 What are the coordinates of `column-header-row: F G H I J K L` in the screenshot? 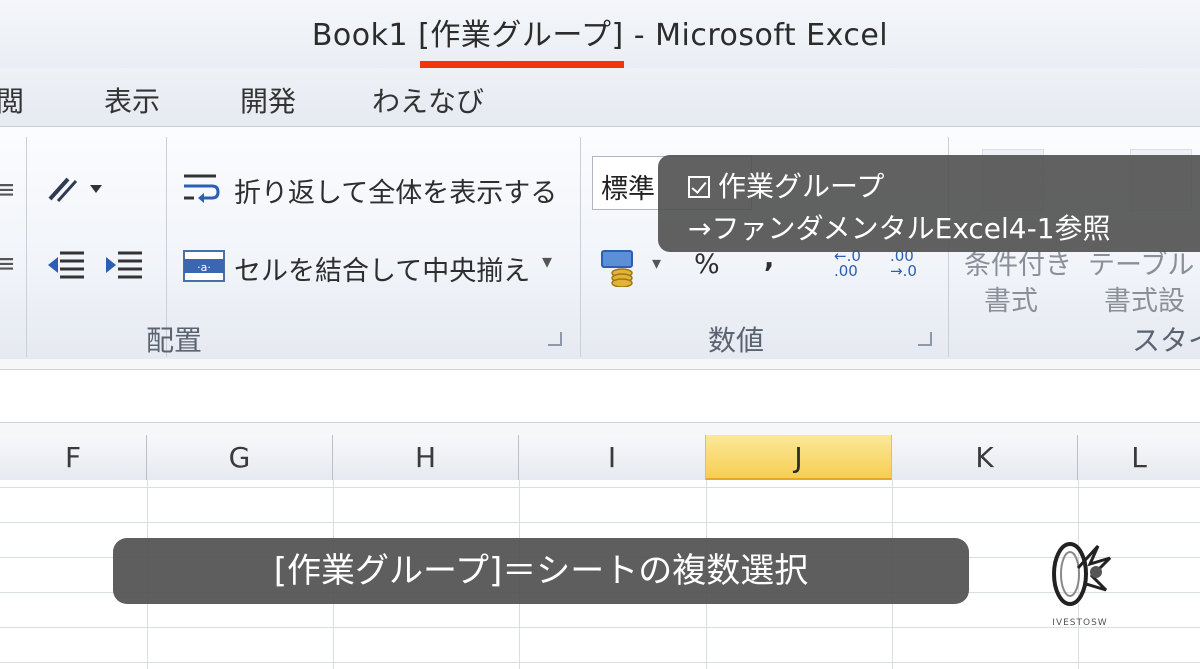 It's located at (600, 458).